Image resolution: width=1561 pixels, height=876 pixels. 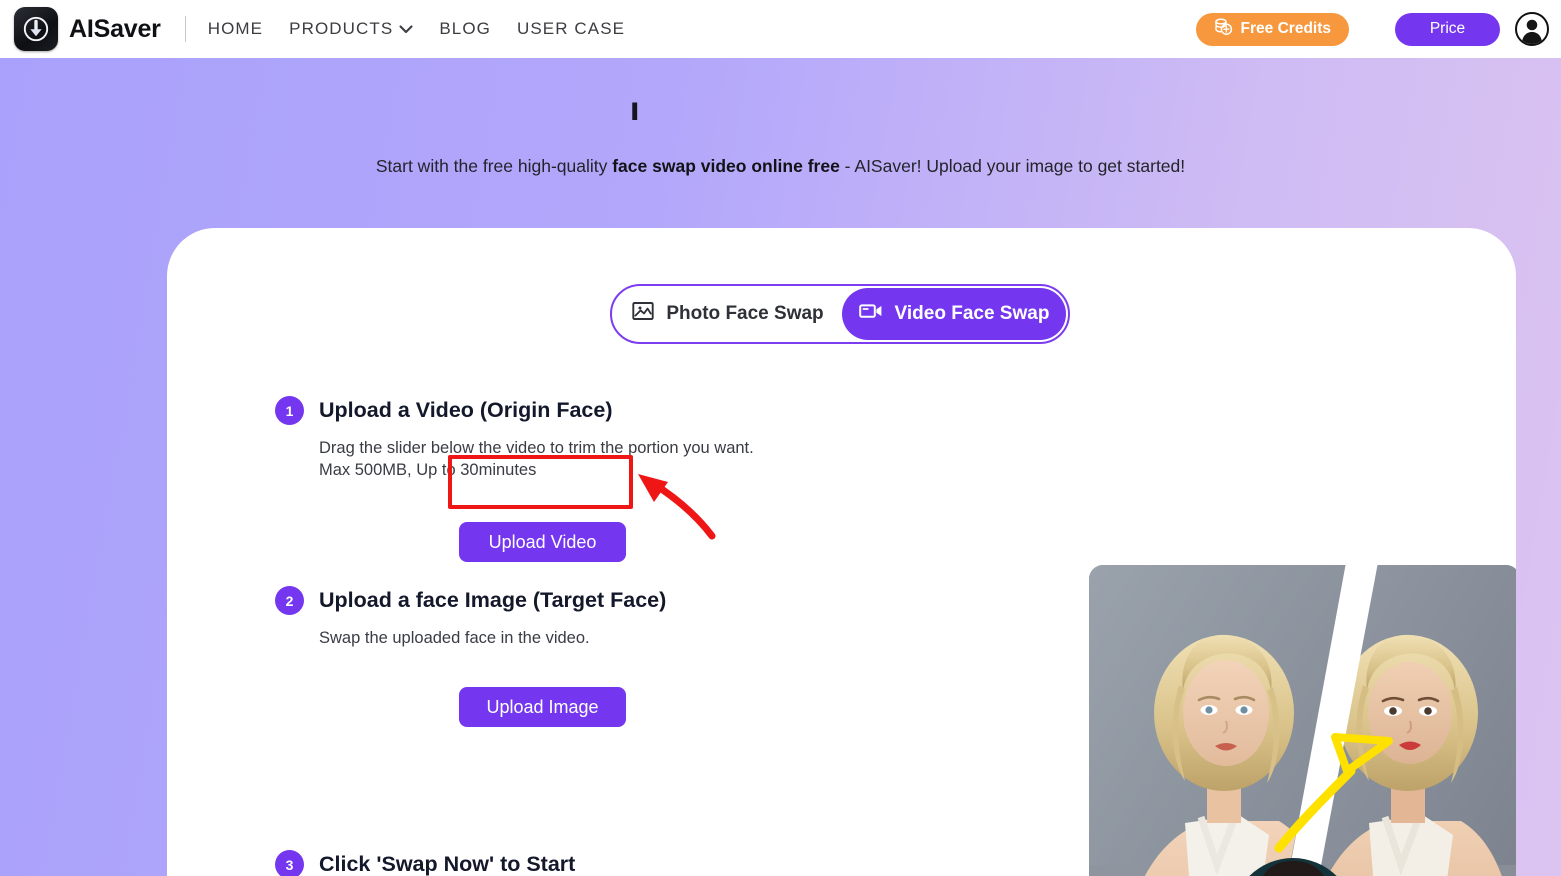 What do you see at coordinates (1532, 29) in the screenshot?
I see `user-avatar-icon` at bounding box center [1532, 29].